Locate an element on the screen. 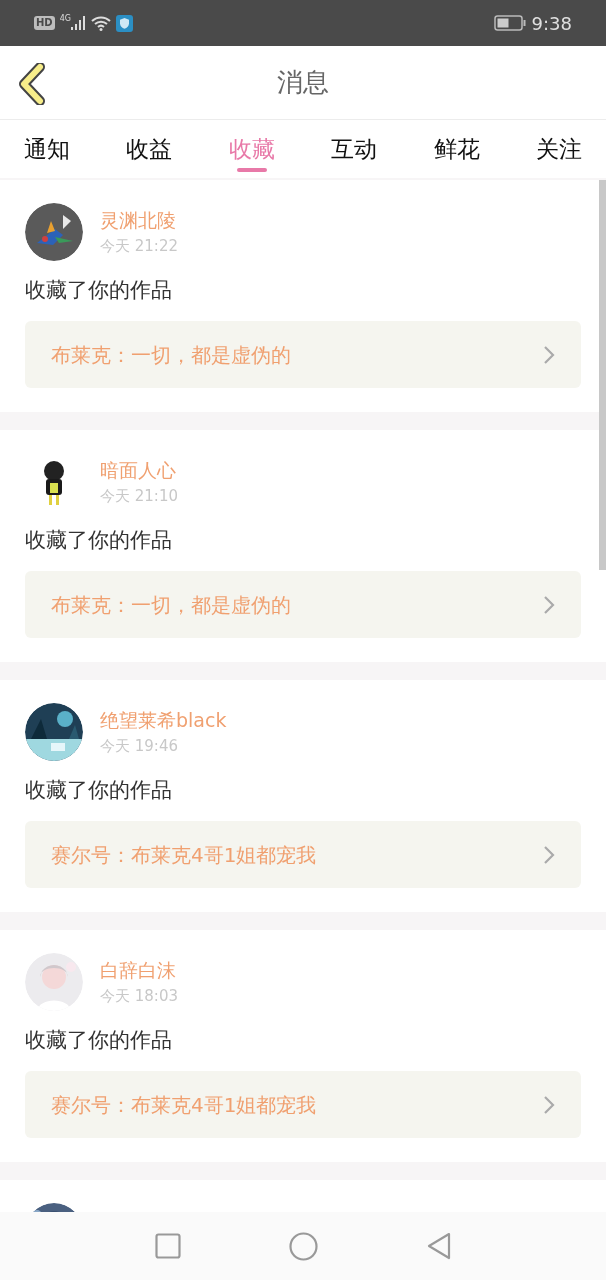 The height and width of the screenshot is (1280, 606). wifi-icon is located at coordinates (100, 23).